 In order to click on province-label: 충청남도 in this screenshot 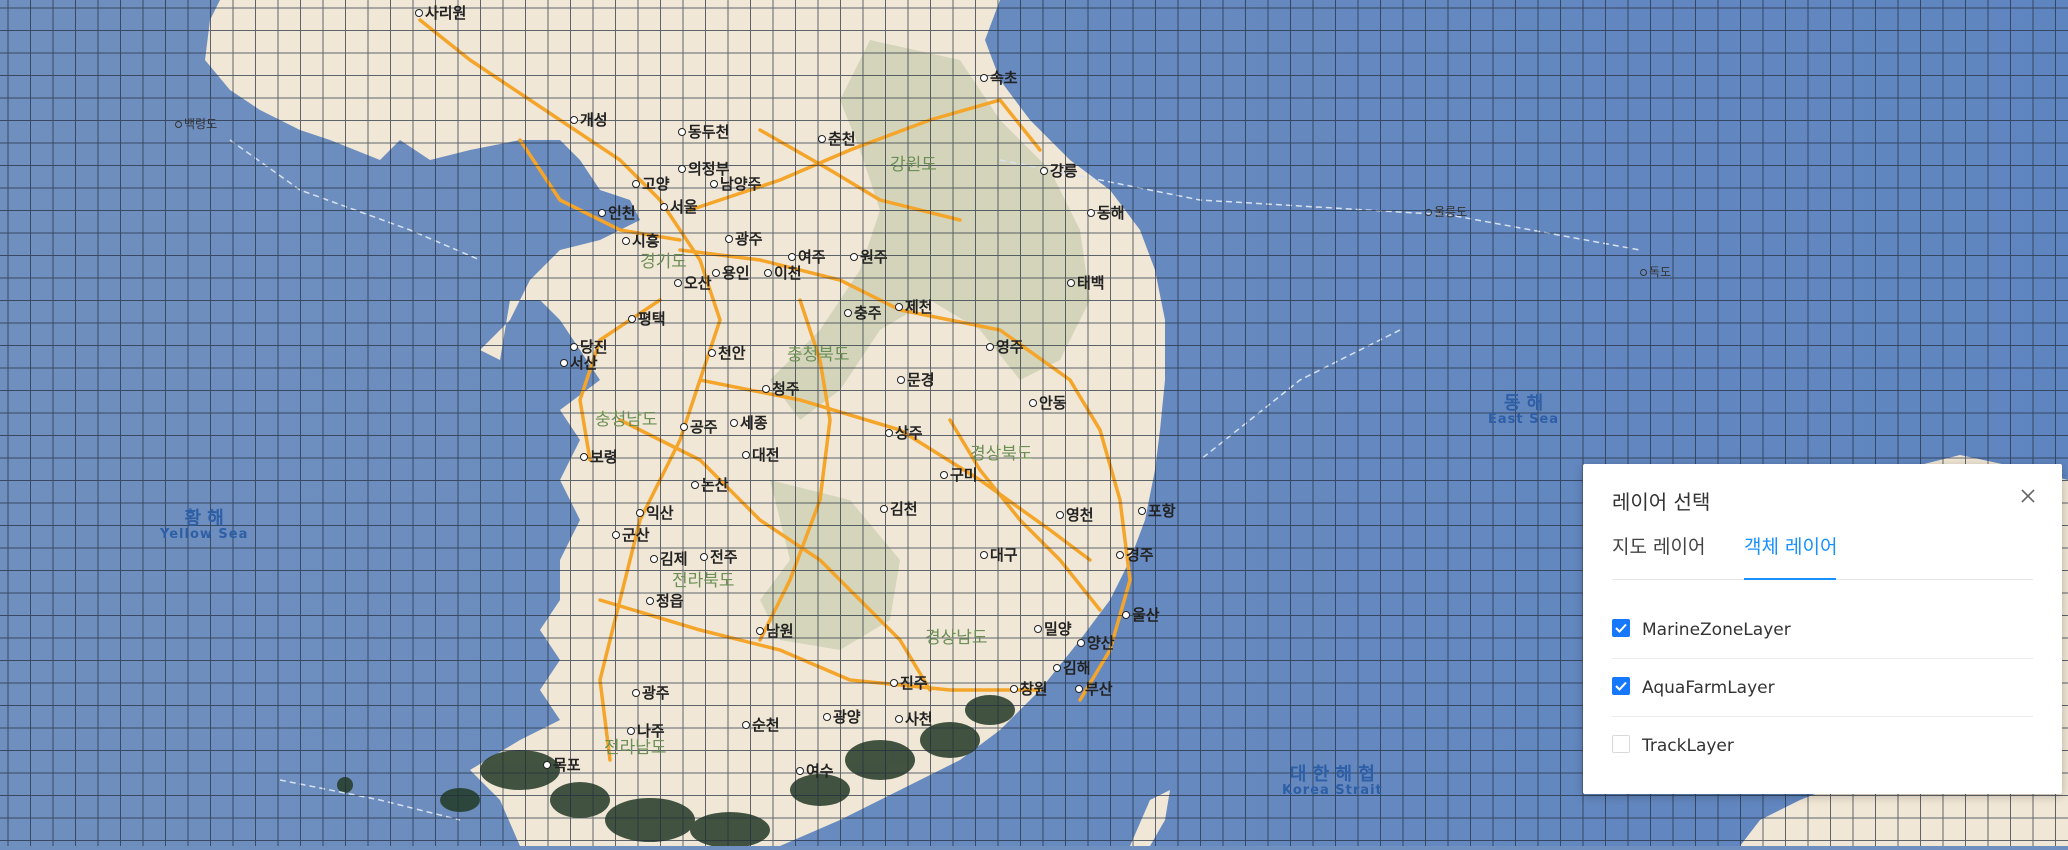, I will do `click(626, 420)`.